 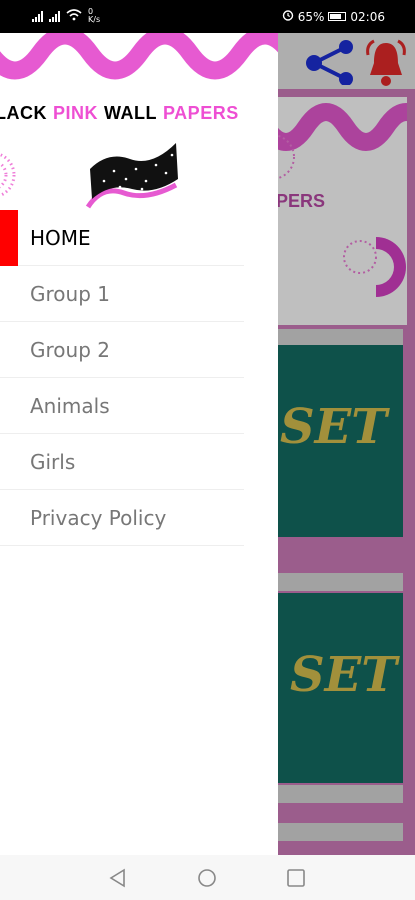 What do you see at coordinates (53, 461) in the screenshot?
I see `menu-item-label: Girls` at bounding box center [53, 461].